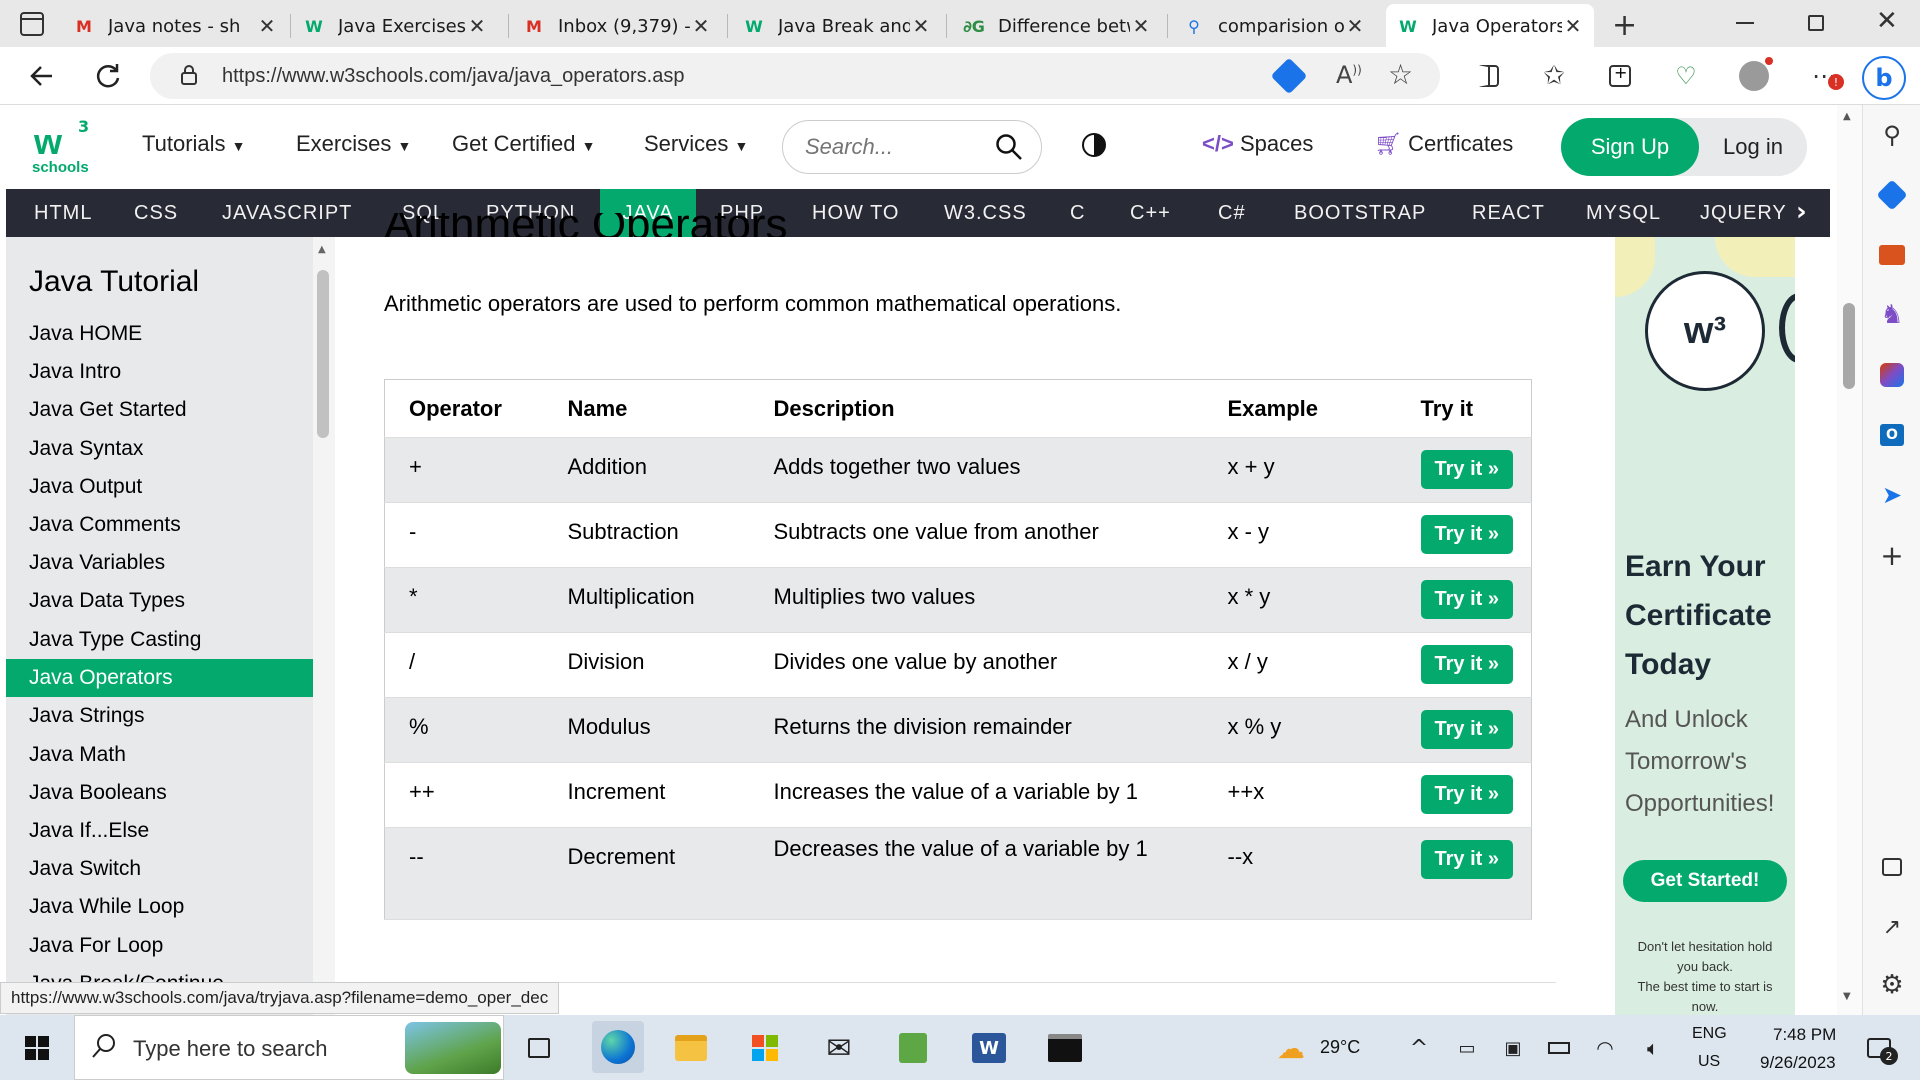 The image size is (1920, 1080). I want to click on tools-icon, so click(1892, 255).